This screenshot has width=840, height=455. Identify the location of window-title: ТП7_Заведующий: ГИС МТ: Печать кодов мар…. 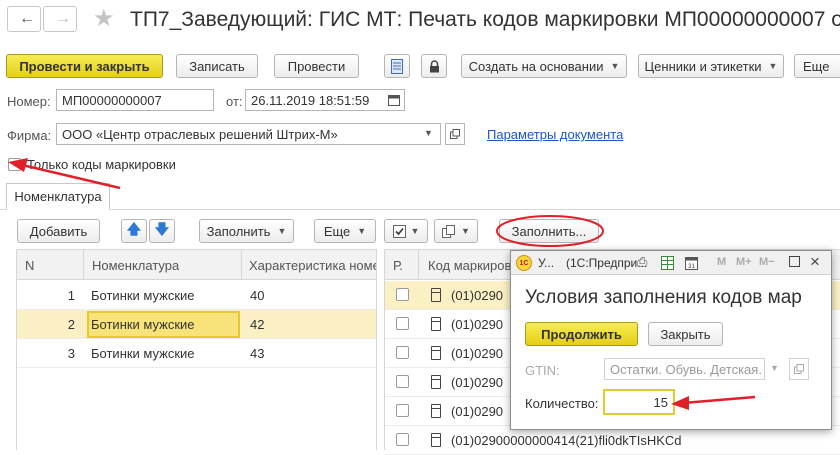
(485, 19).